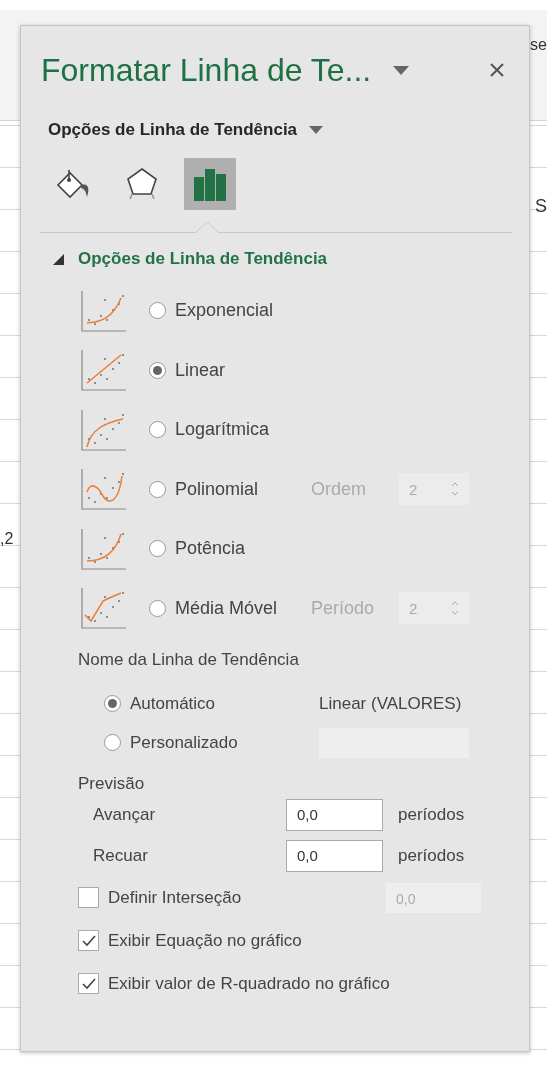  What do you see at coordinates (173, 130) in the screenshot?
I see `options-dropdown: Opções de Linha de Tendência` at bounding box center [173, 130].